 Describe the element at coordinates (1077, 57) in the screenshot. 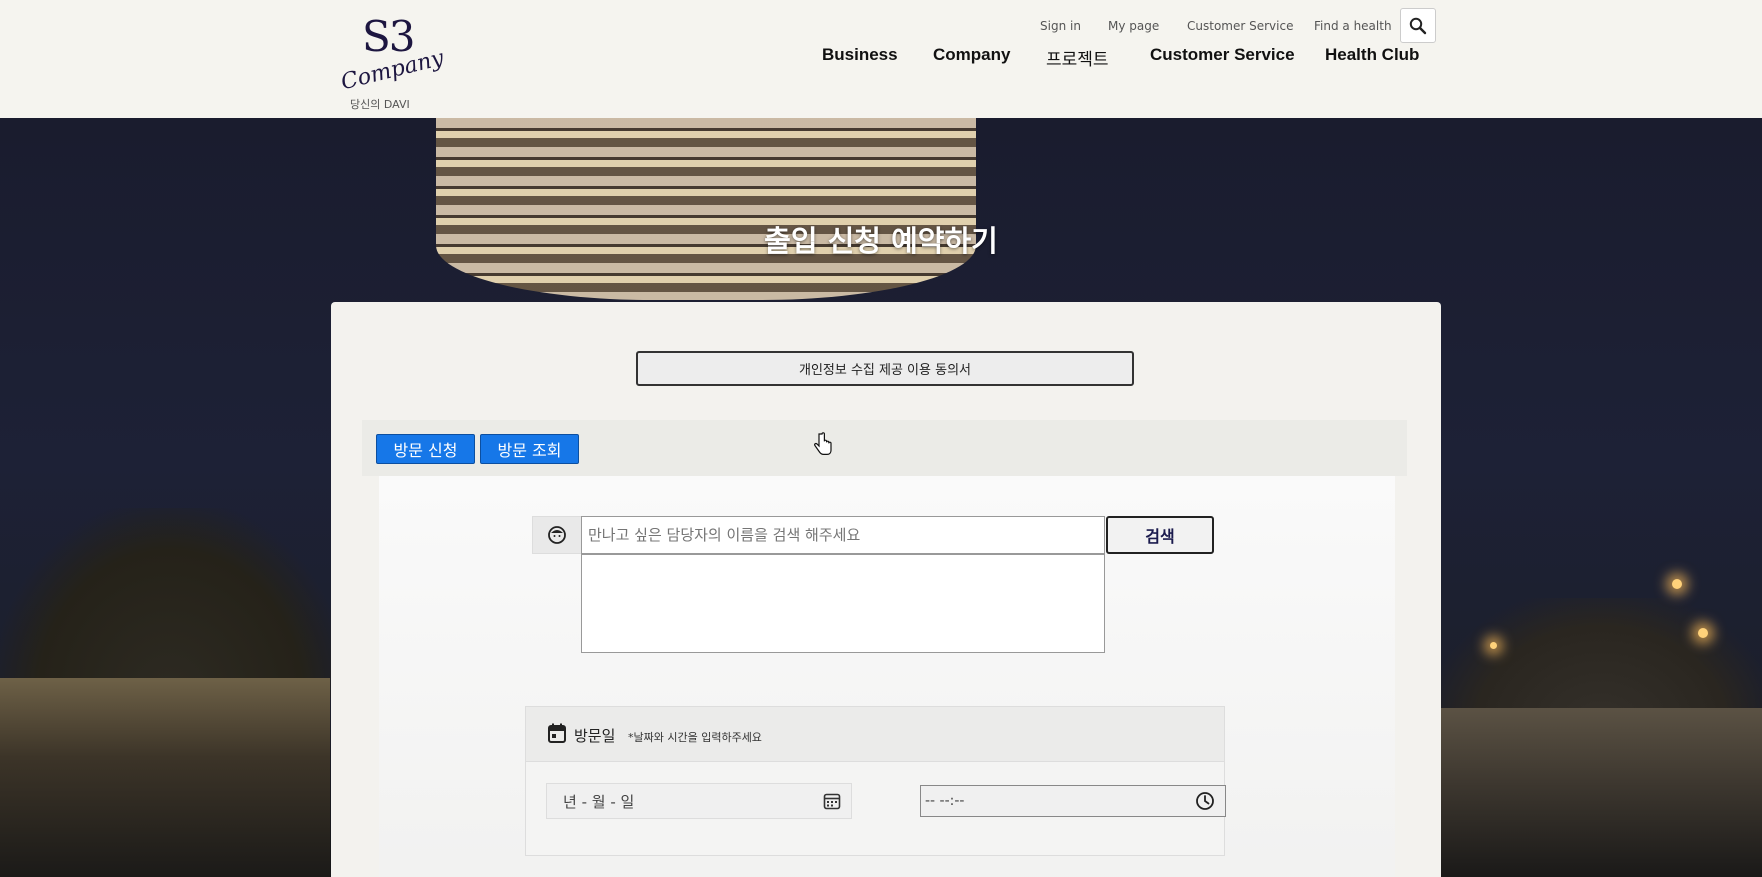

I see `nav-project: 프로젝트` at that location.